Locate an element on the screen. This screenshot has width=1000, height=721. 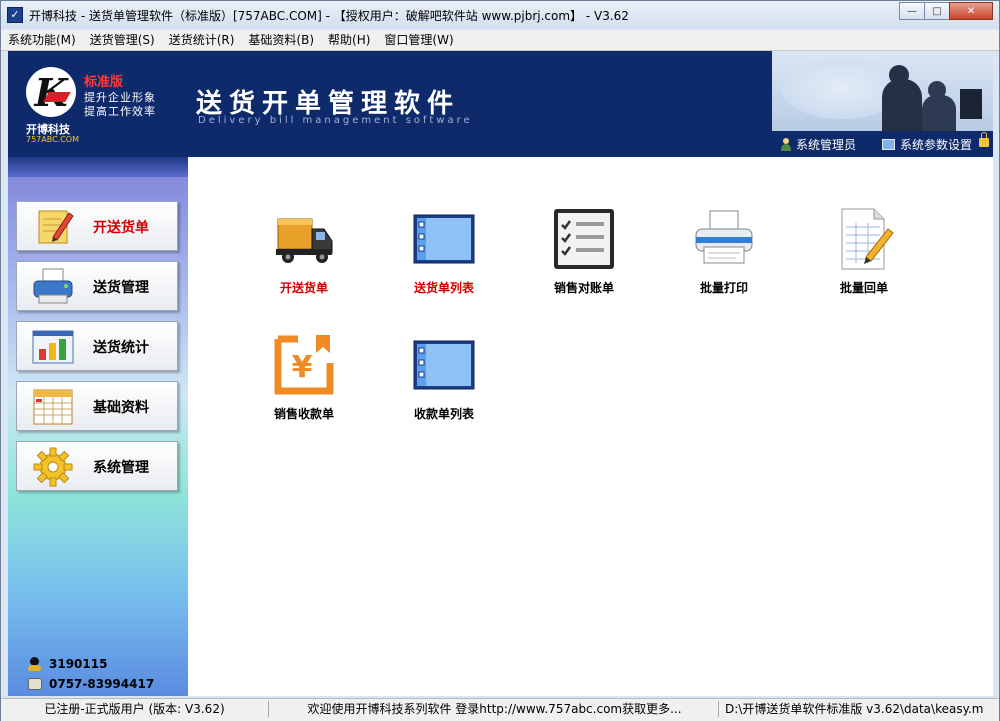
sidebar-item-new-delivery: 开送货单 is located at coordinates (97, 226).